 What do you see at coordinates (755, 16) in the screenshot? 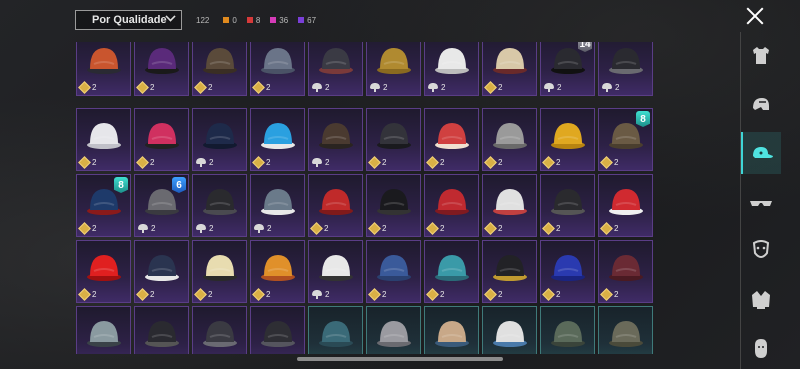
I see `close-button` at bounding box center [755, 16].